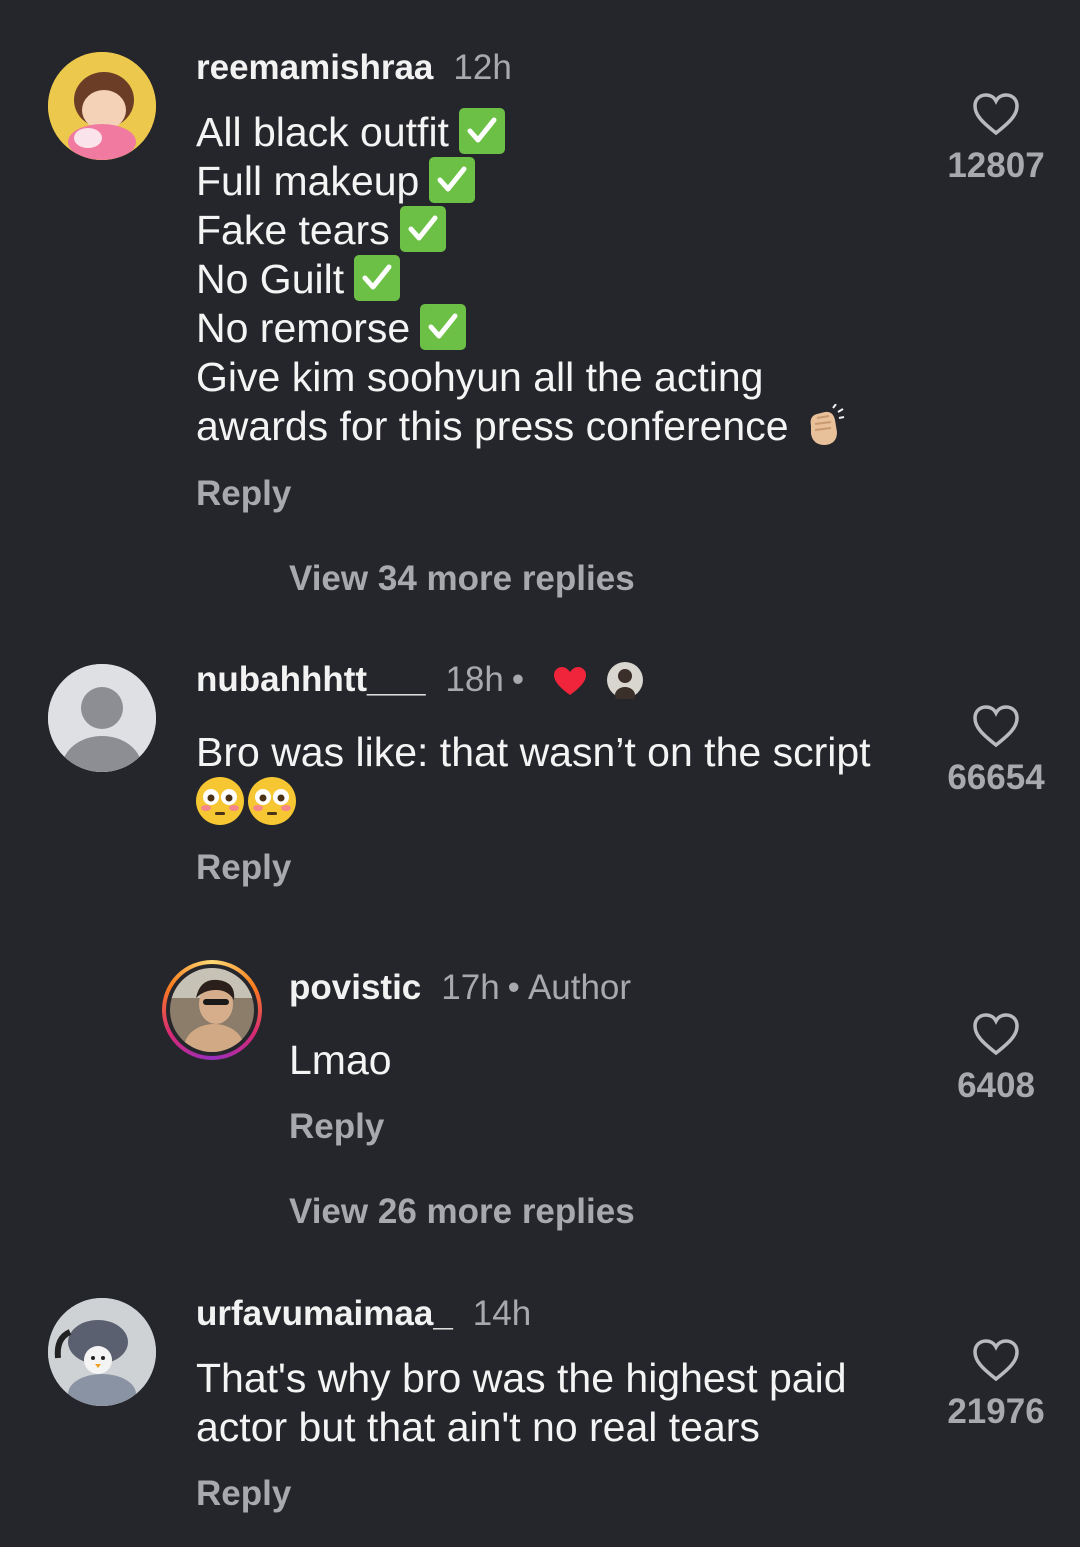 The height and width of the screenshot is (1547, 1080). What do you see at coordinates (314, 67) in the screenshot?
I see `username: reemamishraa` at bounding box center [314, 67].